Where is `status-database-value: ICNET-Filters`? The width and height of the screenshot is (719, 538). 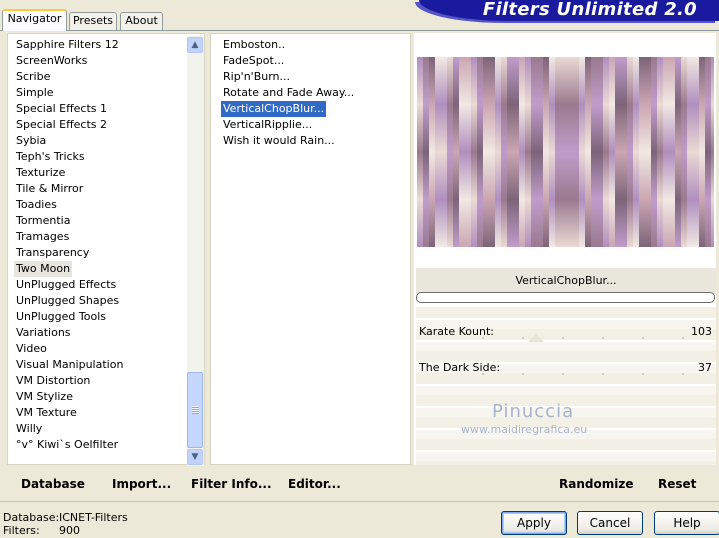 status-database-value: ICNET-Filters is located at coordinates (93, 517).